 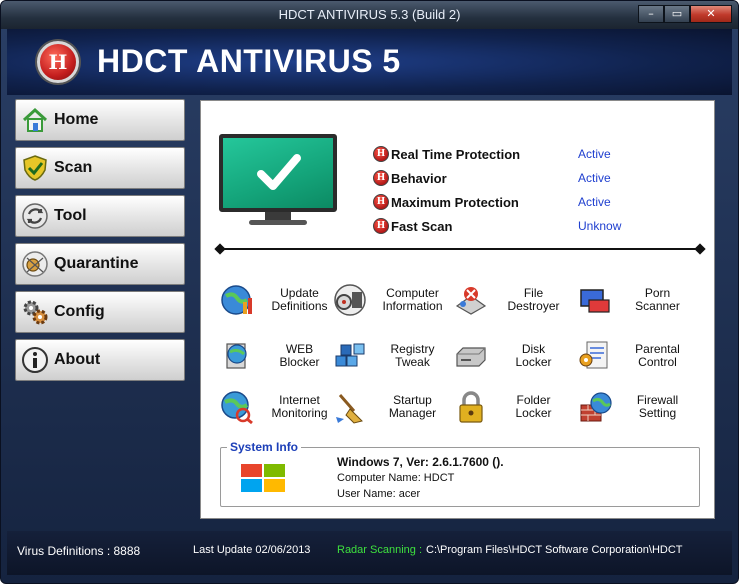 I want to click on sidebar-item-tool: Tool, so click(x=100, y=216).